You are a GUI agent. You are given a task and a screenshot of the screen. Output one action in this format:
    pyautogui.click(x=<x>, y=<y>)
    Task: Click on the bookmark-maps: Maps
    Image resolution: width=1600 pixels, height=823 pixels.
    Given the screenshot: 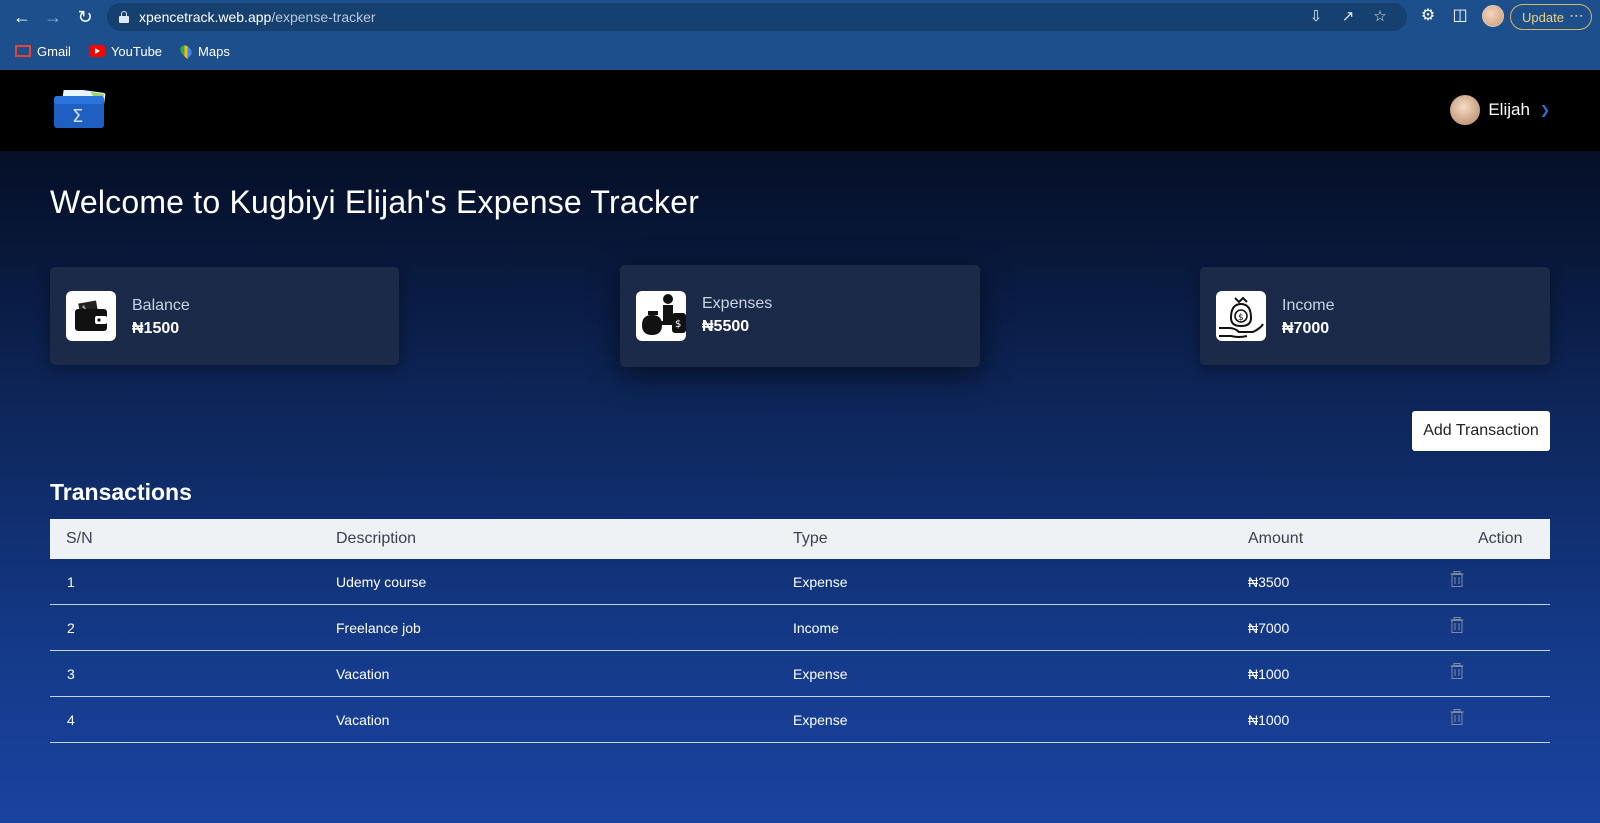 What is the action you would take?
    pyautogui.click(x=204, y=51)
    